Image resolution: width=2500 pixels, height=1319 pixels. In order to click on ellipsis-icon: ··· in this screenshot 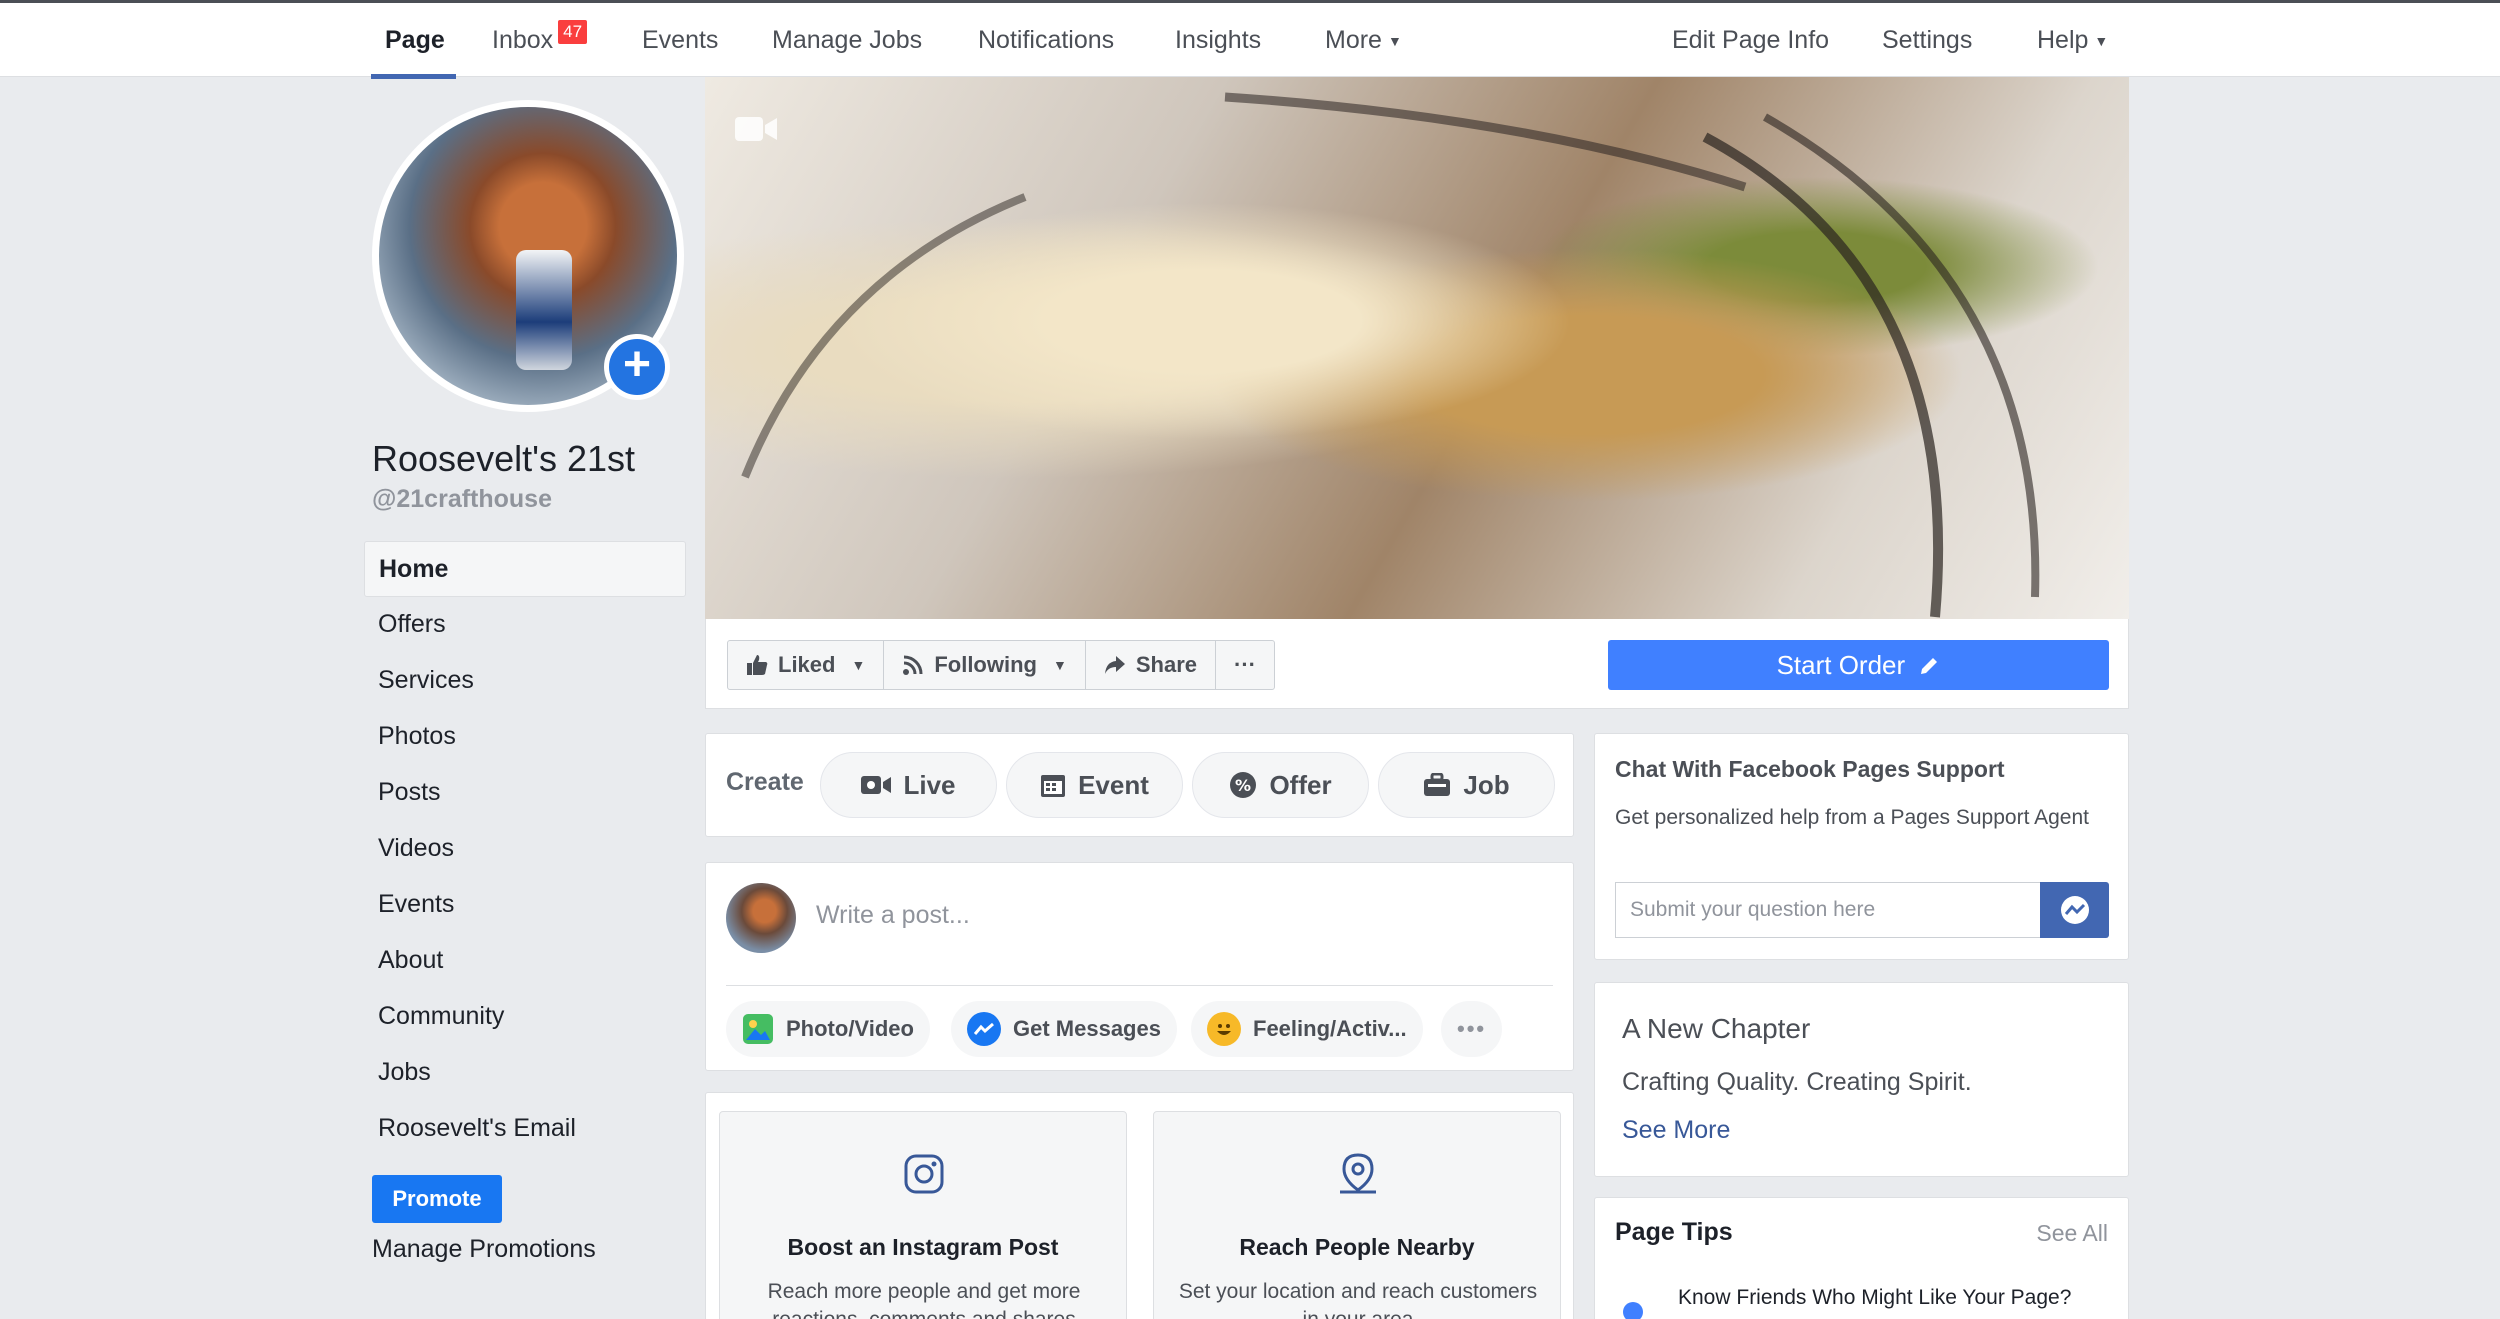, I will do `click(1245, 664)`.